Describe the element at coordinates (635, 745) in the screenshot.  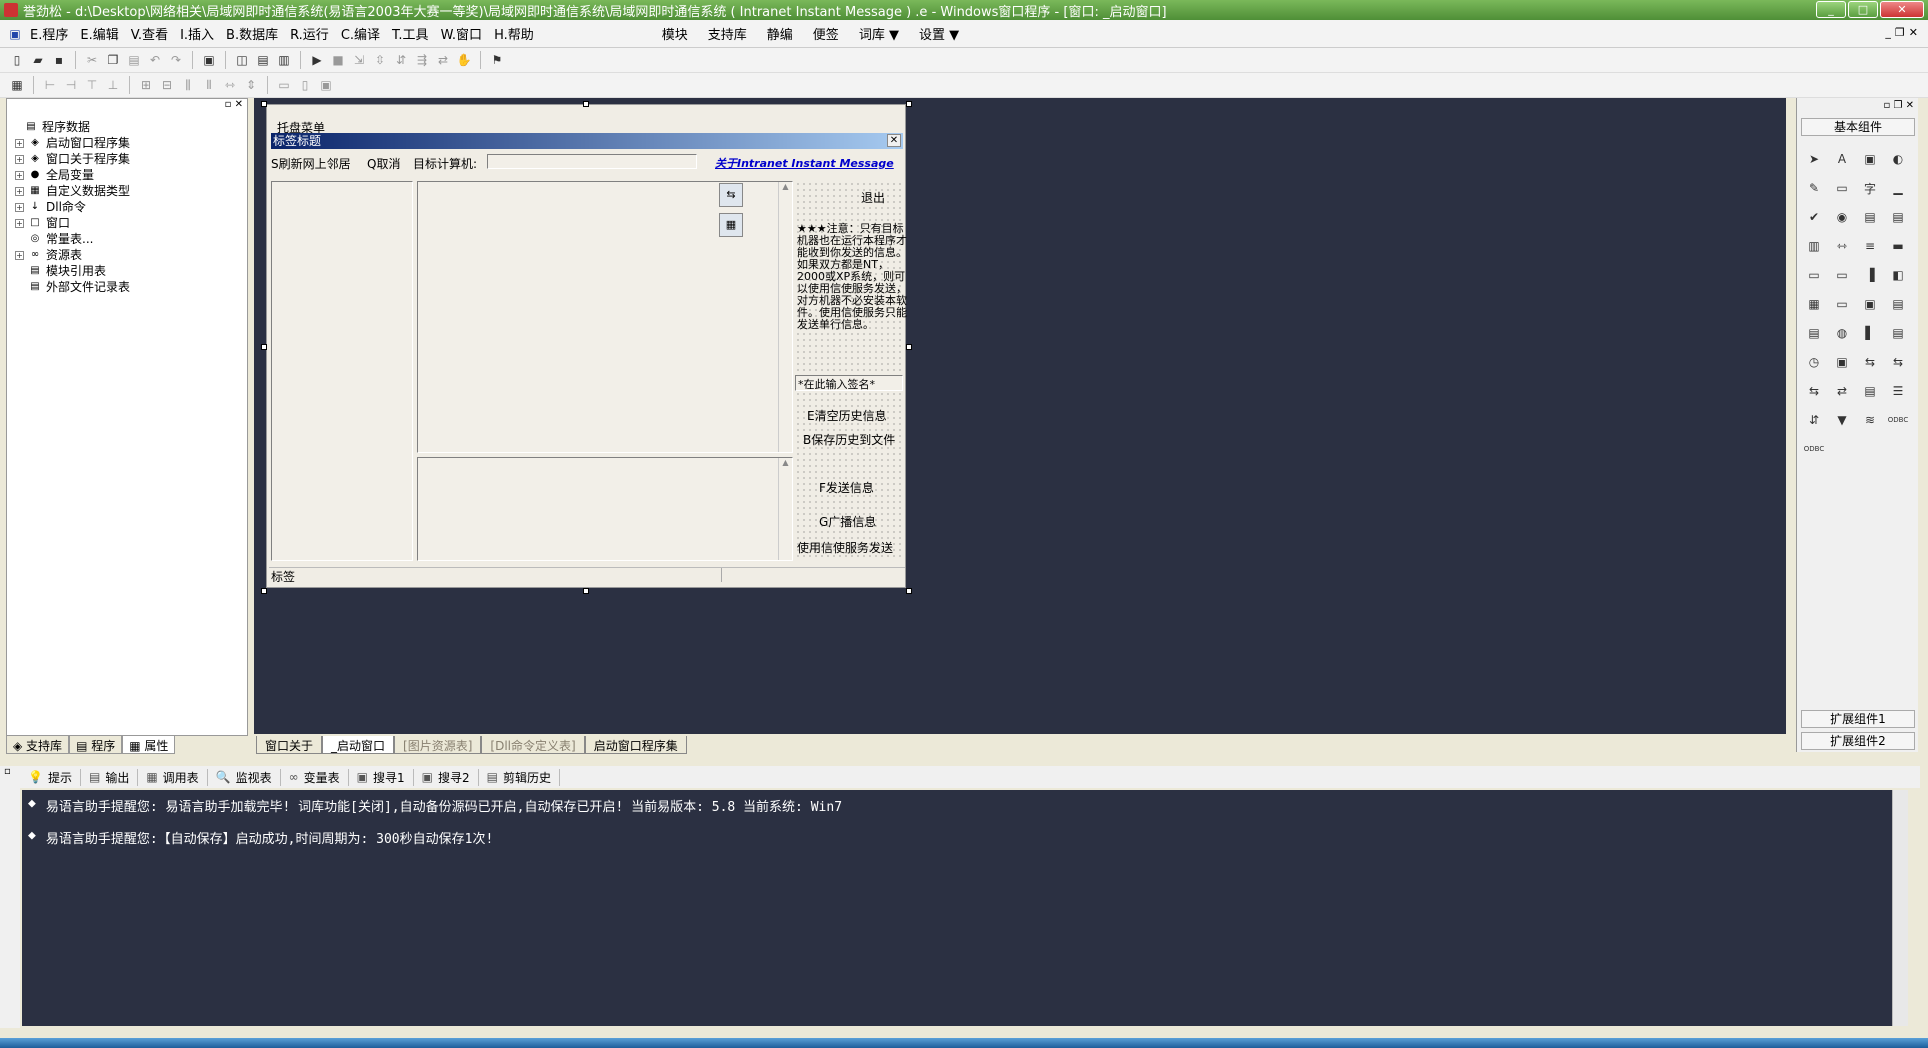
I see `design-tab: 启动窗口程序集` at that location.